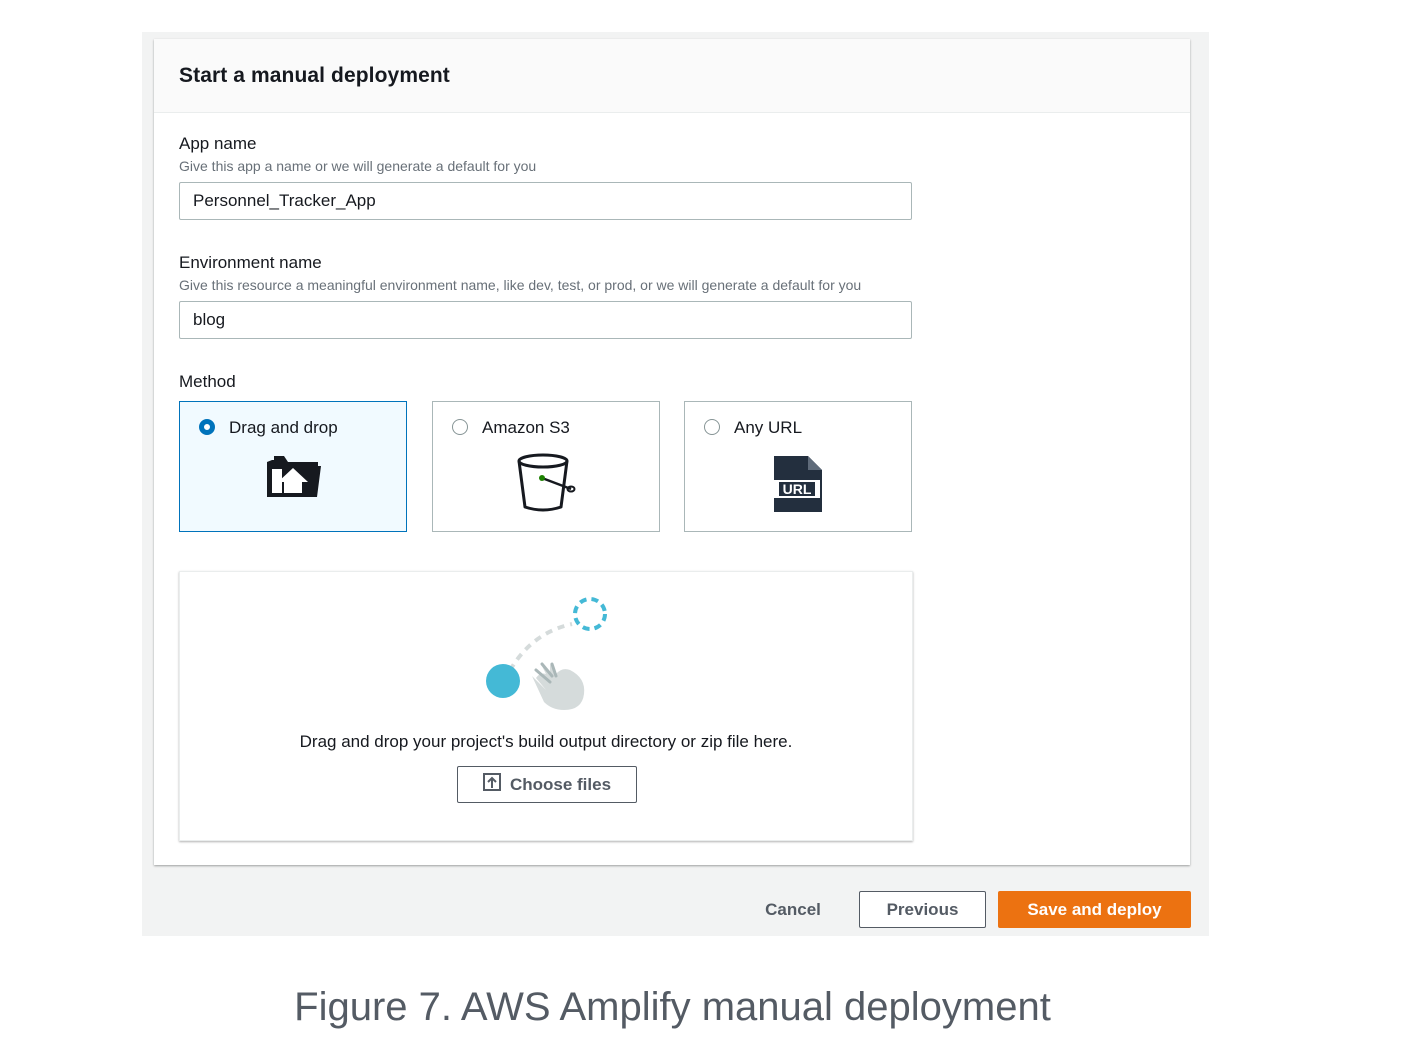 Image resolution: width=1408 pixels, height=1050 pixels. What do you see at coordinates (545, 320) in the screenshot?
I see `environment-name-input` at bounding box center [545, 320].